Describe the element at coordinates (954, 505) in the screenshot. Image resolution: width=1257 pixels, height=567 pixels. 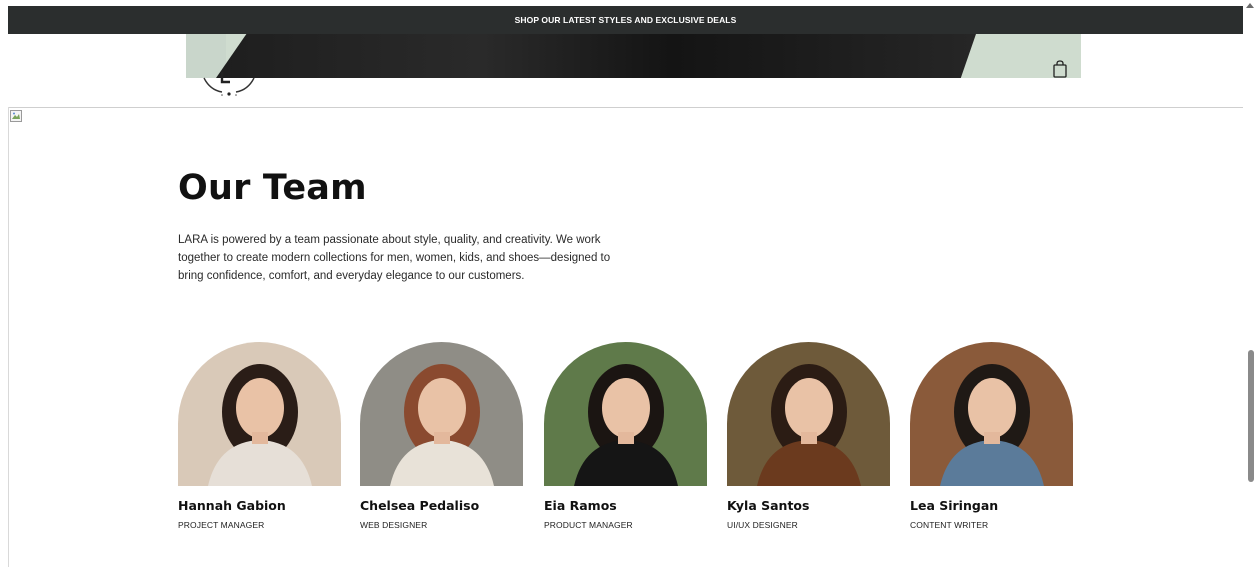
I see `team-member-name: Lea Siringan` at that location.